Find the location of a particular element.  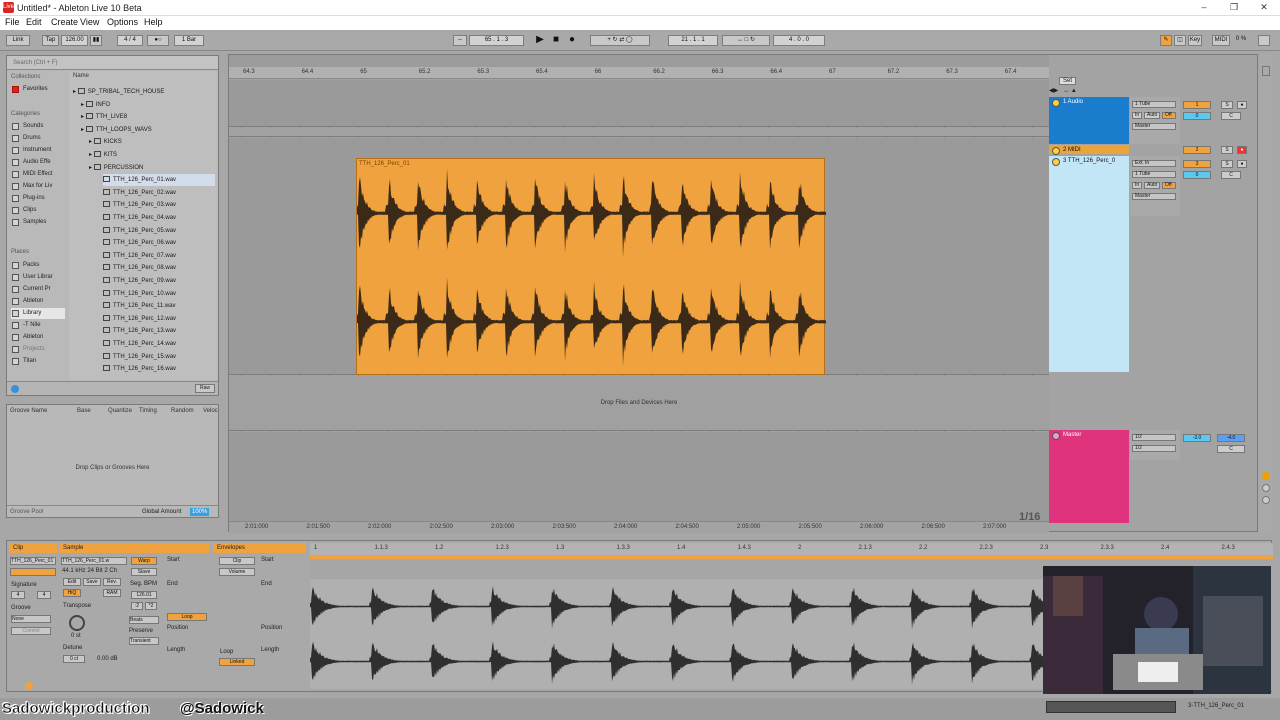

sidebar-item-current-project: Current Pr is located at coordinates (38, 289).